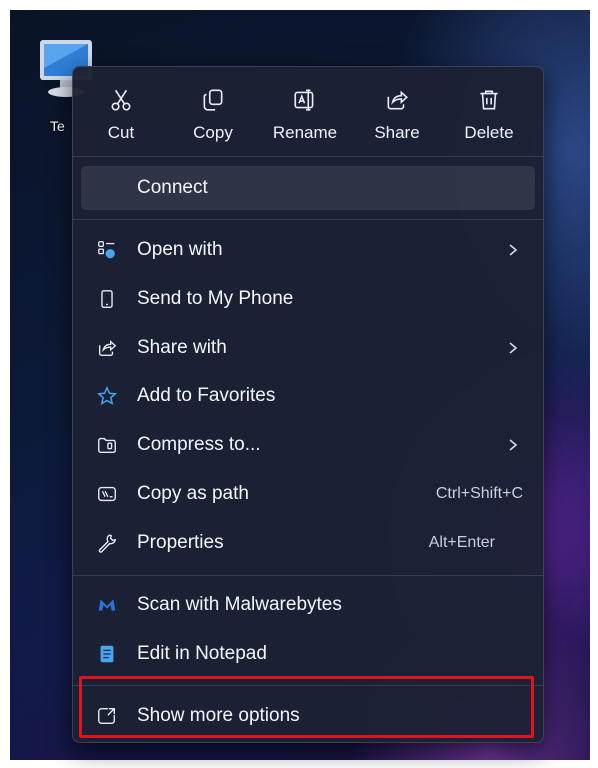 This screenshot has width=598, height=768. Describe the element at coordinates (172, 187) in the screenshot. I see `menu-item-label: Connect` at that location.